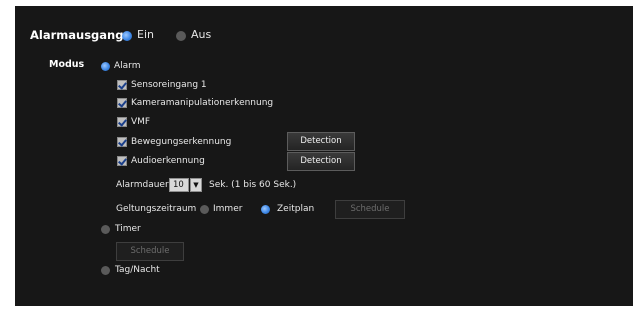  What do you see at coordinates (122, 161) in the screenshot?
I see `audio-detection-checkbox` at bounding box center [122, 161].